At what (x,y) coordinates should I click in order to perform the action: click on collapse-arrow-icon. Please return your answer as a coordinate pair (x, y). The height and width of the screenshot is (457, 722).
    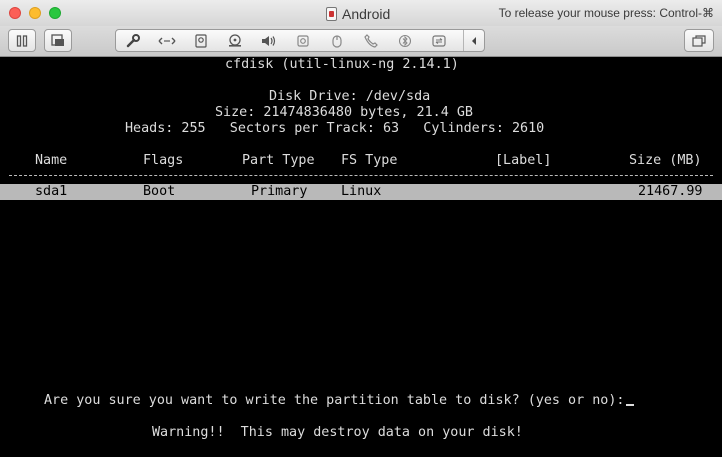
    Looking at the image, I should click on (474, 40).